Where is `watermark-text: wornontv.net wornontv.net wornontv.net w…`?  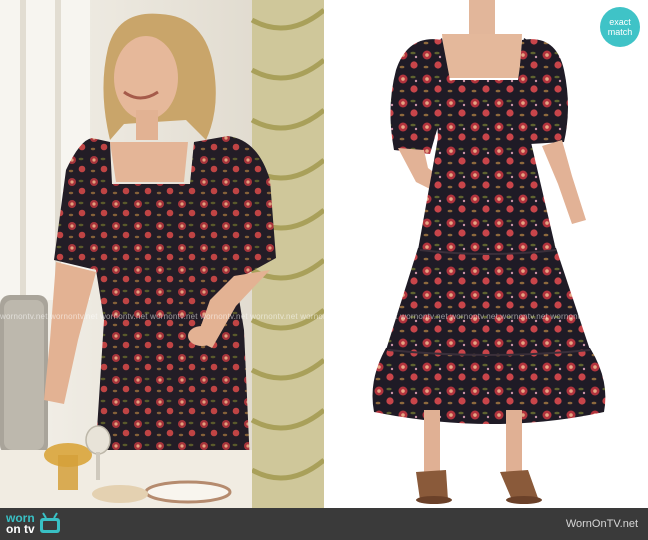 watermark-text: wornontv.net wornontv.net wornontv.net w… is located at coordinates (299, 316).